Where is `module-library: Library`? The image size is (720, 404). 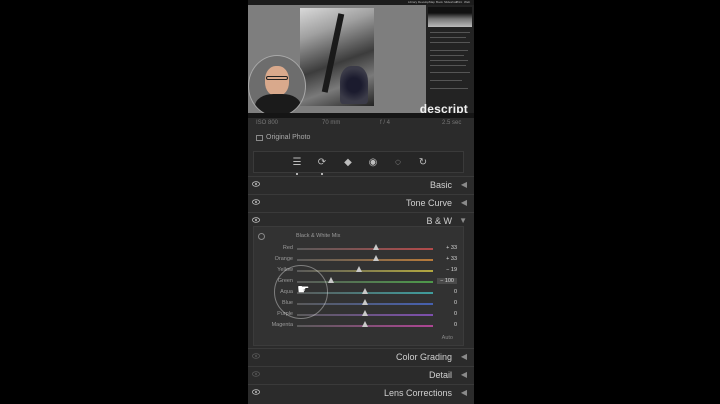
module-library: Library is located at coordinates (413, 2).